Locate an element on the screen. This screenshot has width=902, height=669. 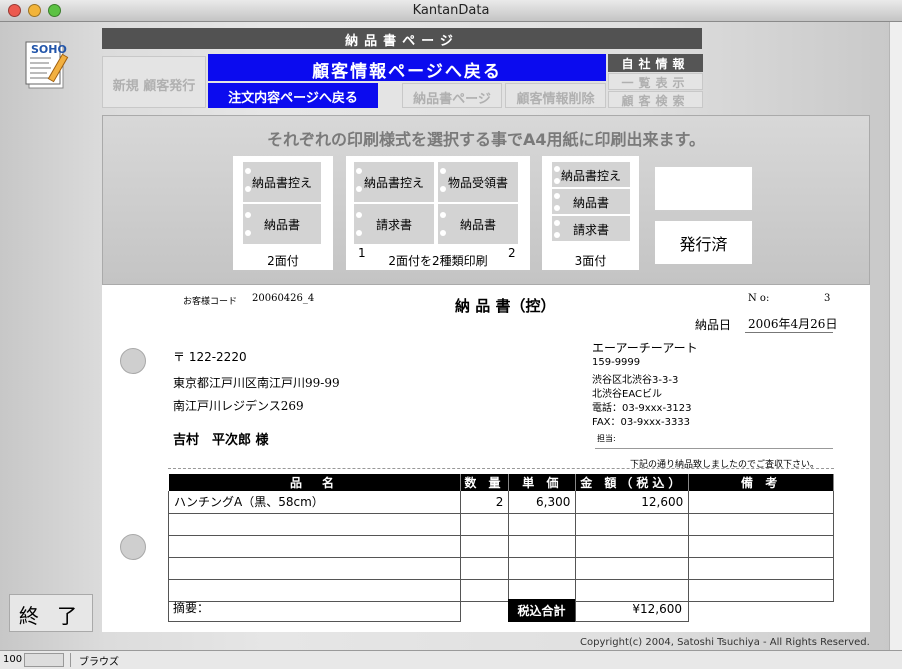
memo-field: 摘要： is located at coordinates (314, 610).